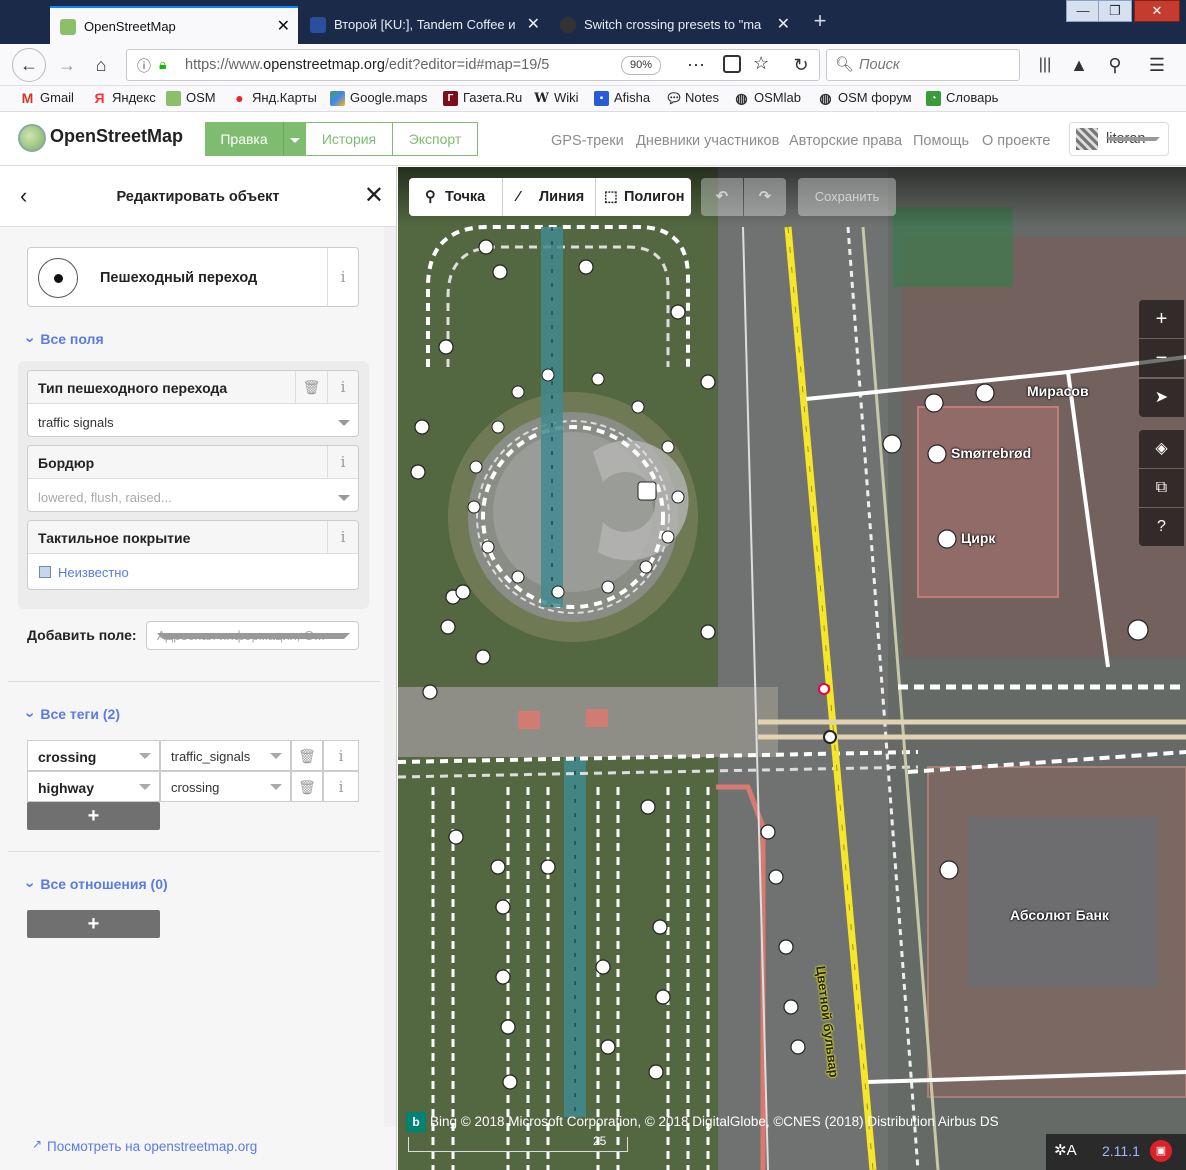 This screenshot has width=1186, height=1170. I want to click on bookmark-wiki: W Wiki, so click(556, 98).